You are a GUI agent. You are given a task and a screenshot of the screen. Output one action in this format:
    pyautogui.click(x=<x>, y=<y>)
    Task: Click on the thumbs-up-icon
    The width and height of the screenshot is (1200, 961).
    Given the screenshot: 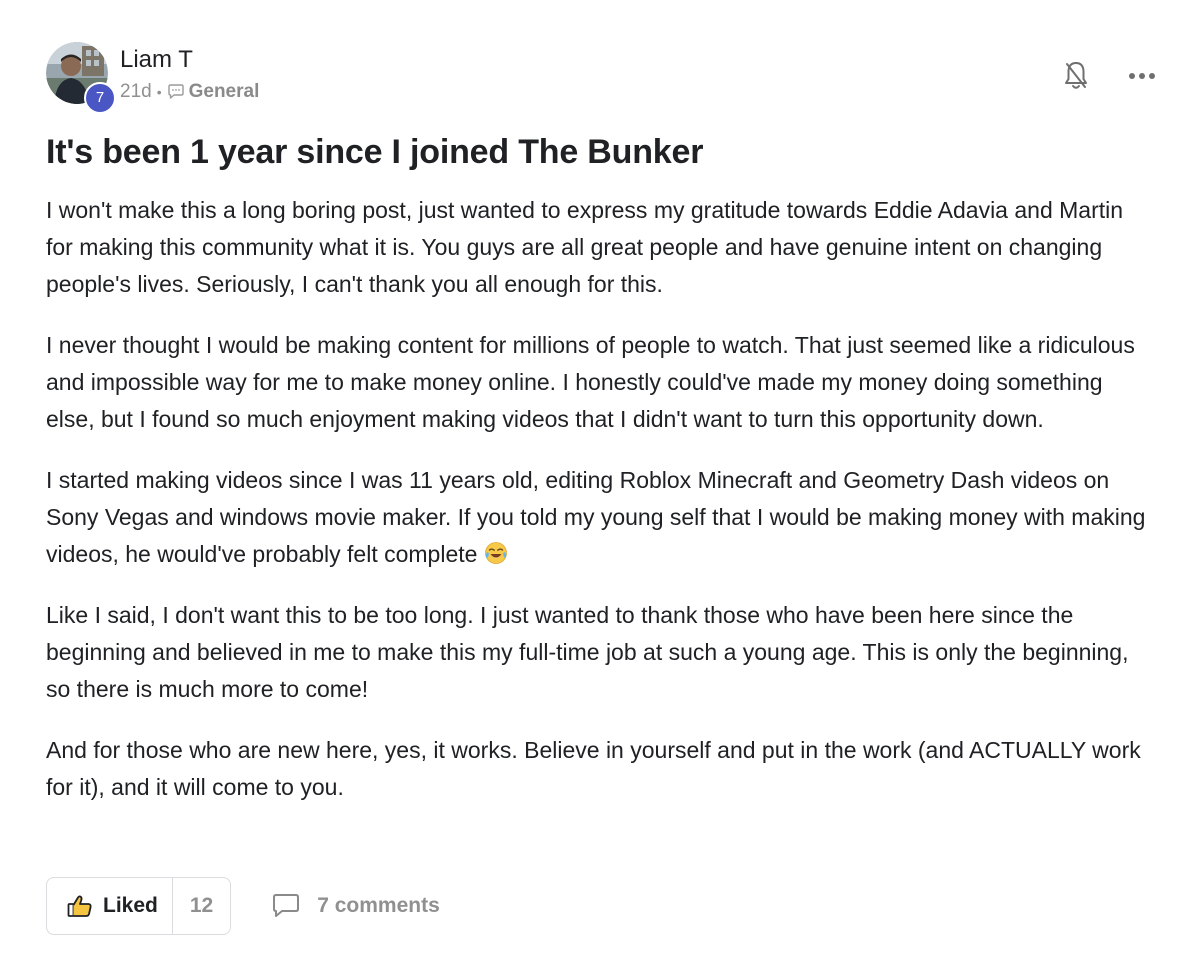 What is the action you would take?
    pyautogui.click(x=79, y=906)
    